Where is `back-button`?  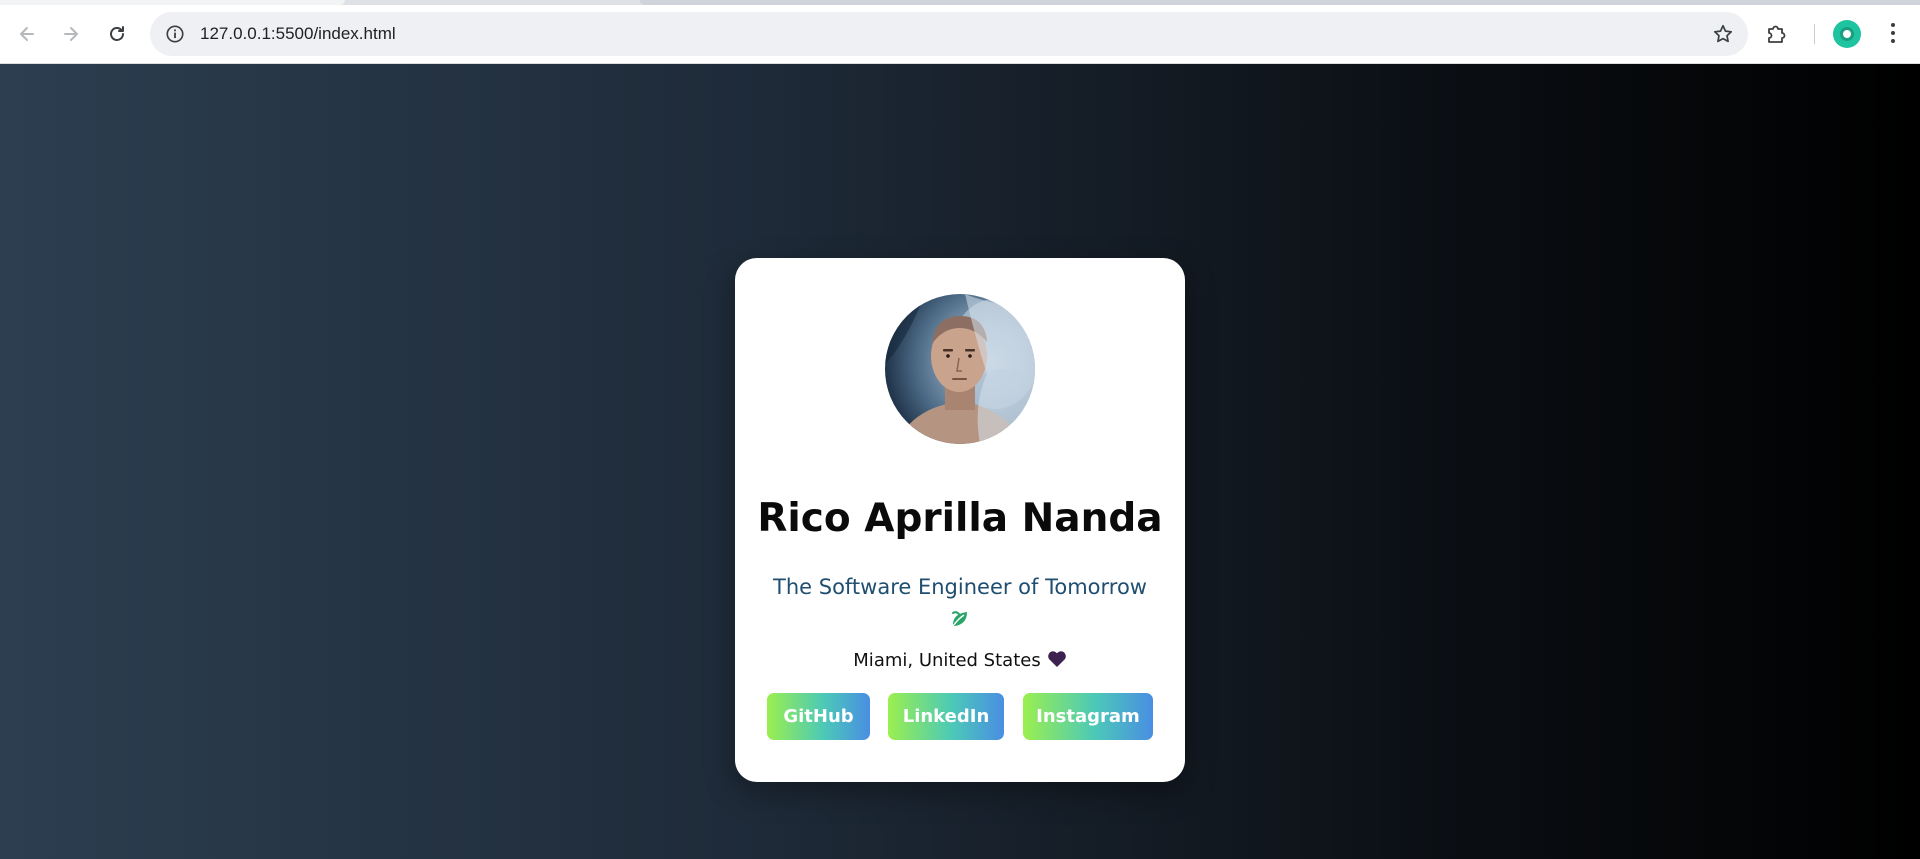 back-button is located at coordinates (27, 34).